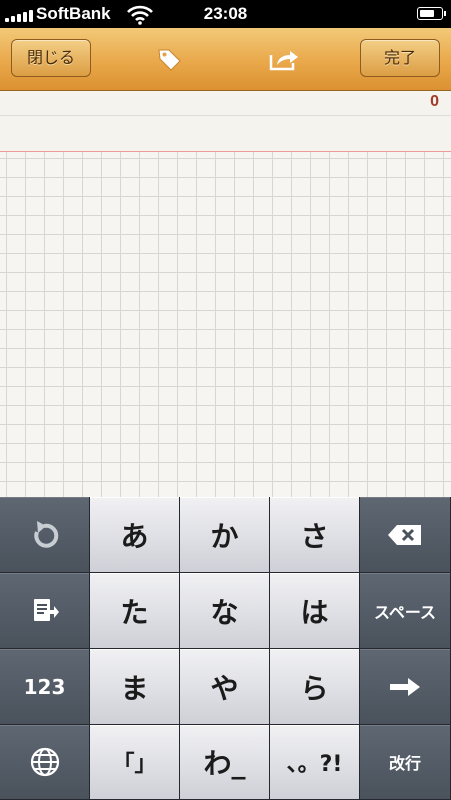 The width and height of the screenshot is (451, 800). I want to click on key-ha: は, so click(315, 611).